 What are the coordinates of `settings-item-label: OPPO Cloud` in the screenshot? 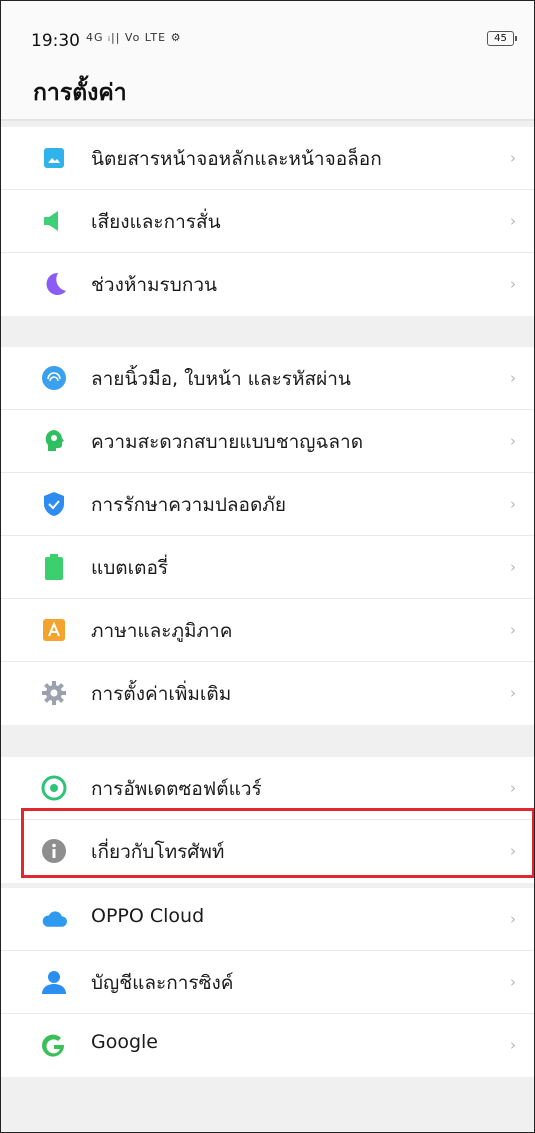 It's located at (148, 916).